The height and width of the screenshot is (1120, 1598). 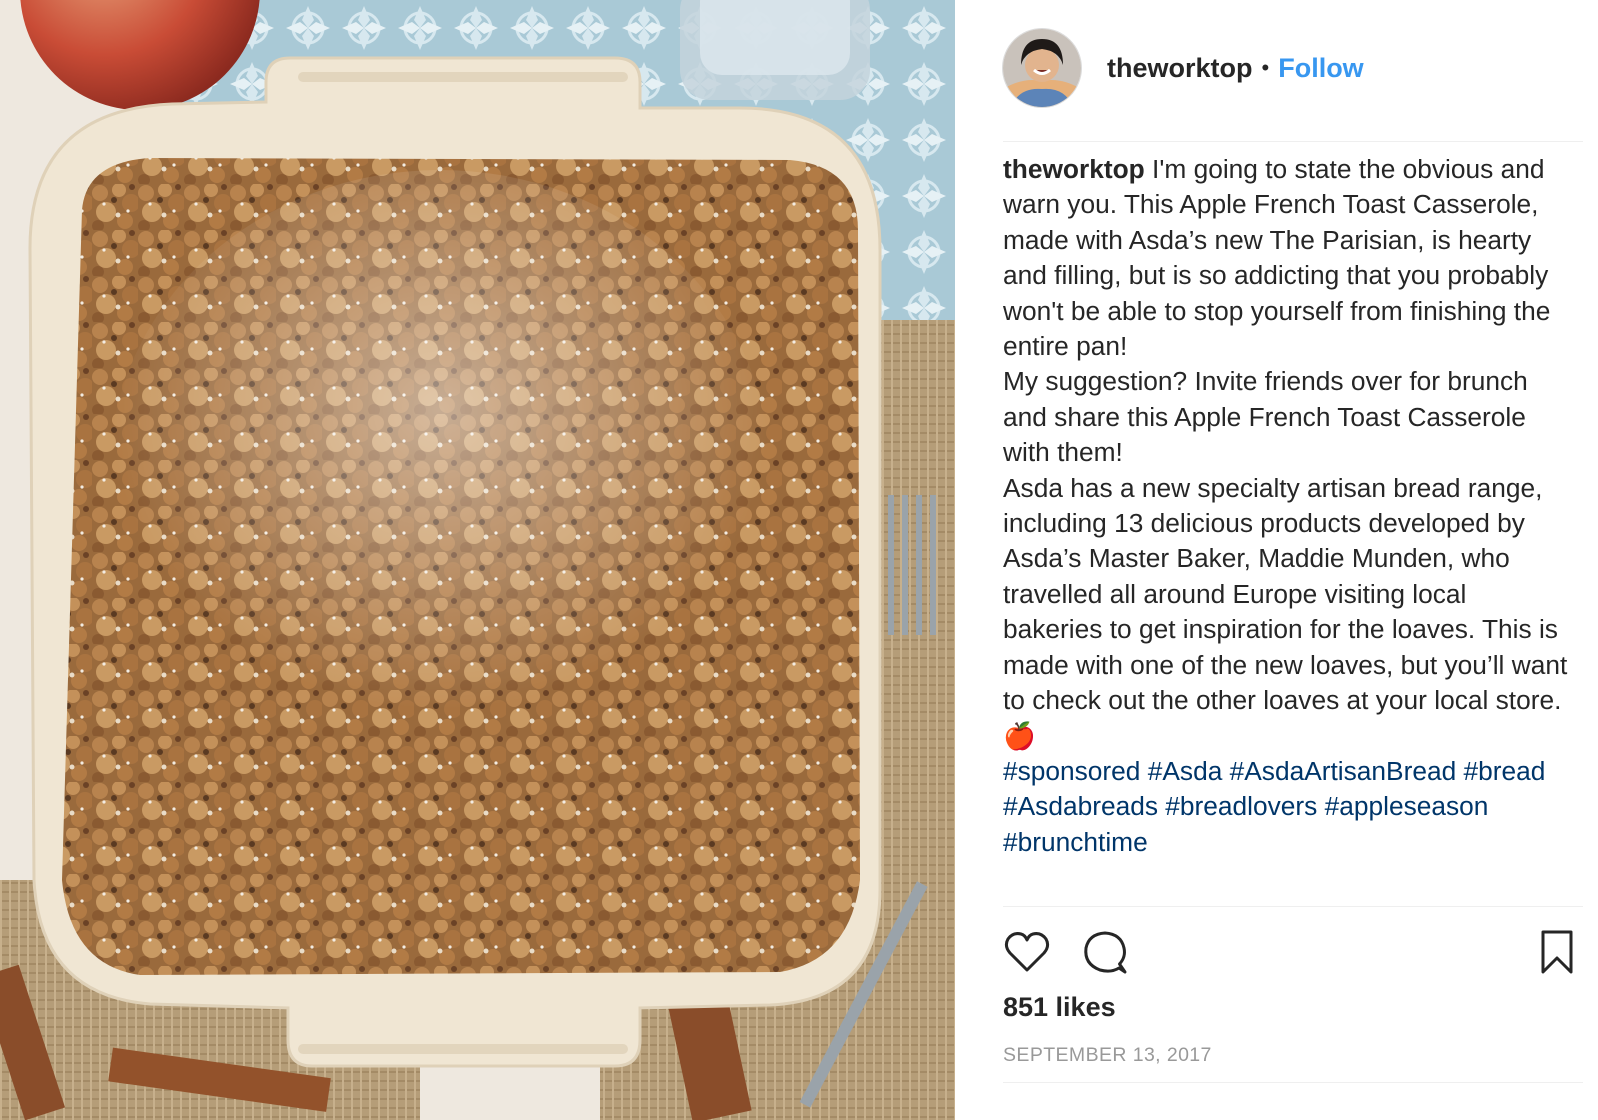 I want to click on post-header: theworktop • Follow, so click(x=1293, y=68).